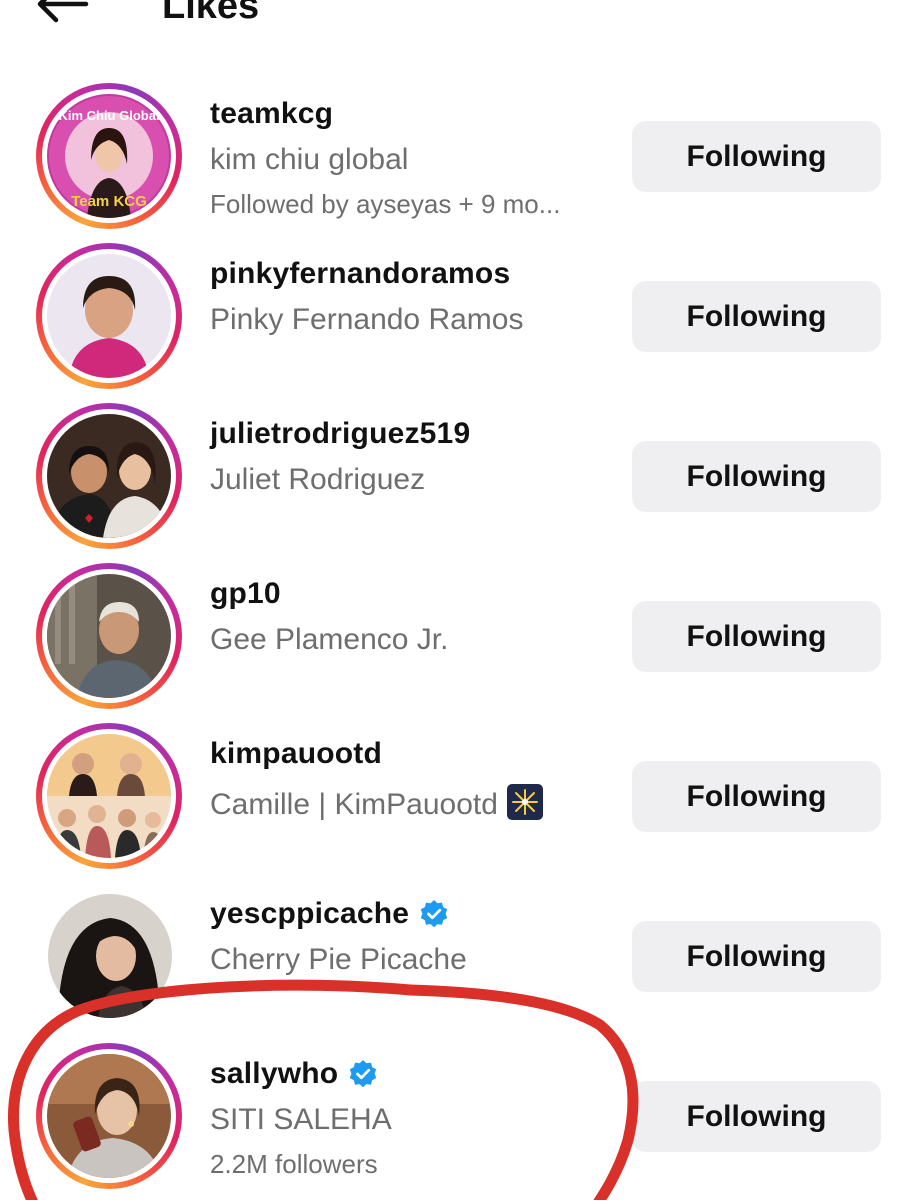  What do you see at coordinates (245, 594) in the screenshot?
I see `username: gp10` at bounding box center [245, 594].